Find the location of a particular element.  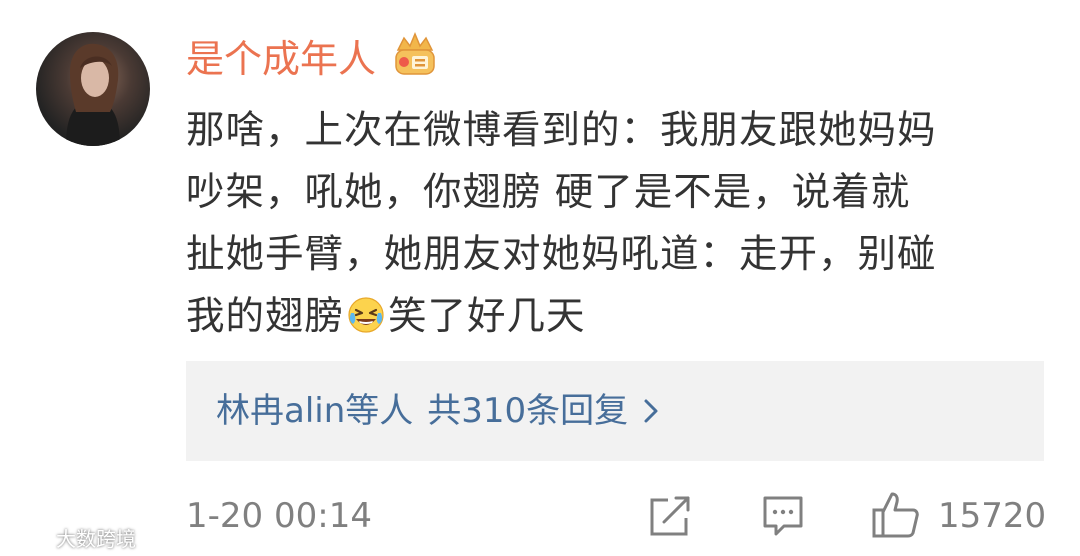

user-avatar is located at coordinates (93, 89).